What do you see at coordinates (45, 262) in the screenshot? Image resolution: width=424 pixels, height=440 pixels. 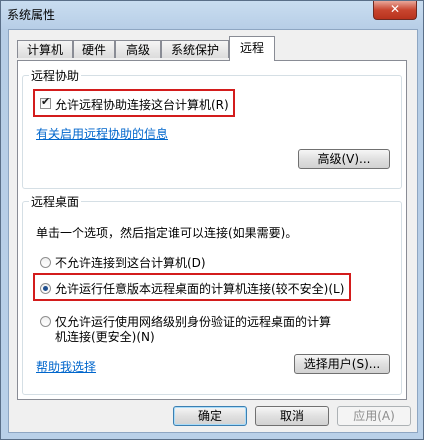 I see `radio-disallow-connections` at bounding box center [45, 262].